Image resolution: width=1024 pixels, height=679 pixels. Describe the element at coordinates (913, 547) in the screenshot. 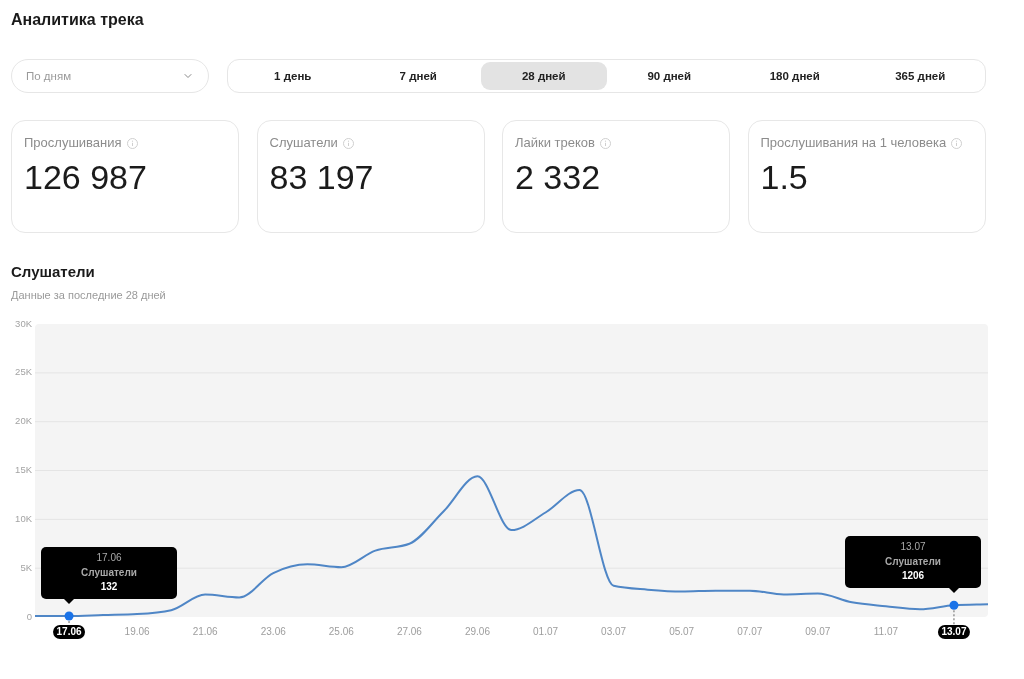

I see `tooltip-date: 13.07` at that location.